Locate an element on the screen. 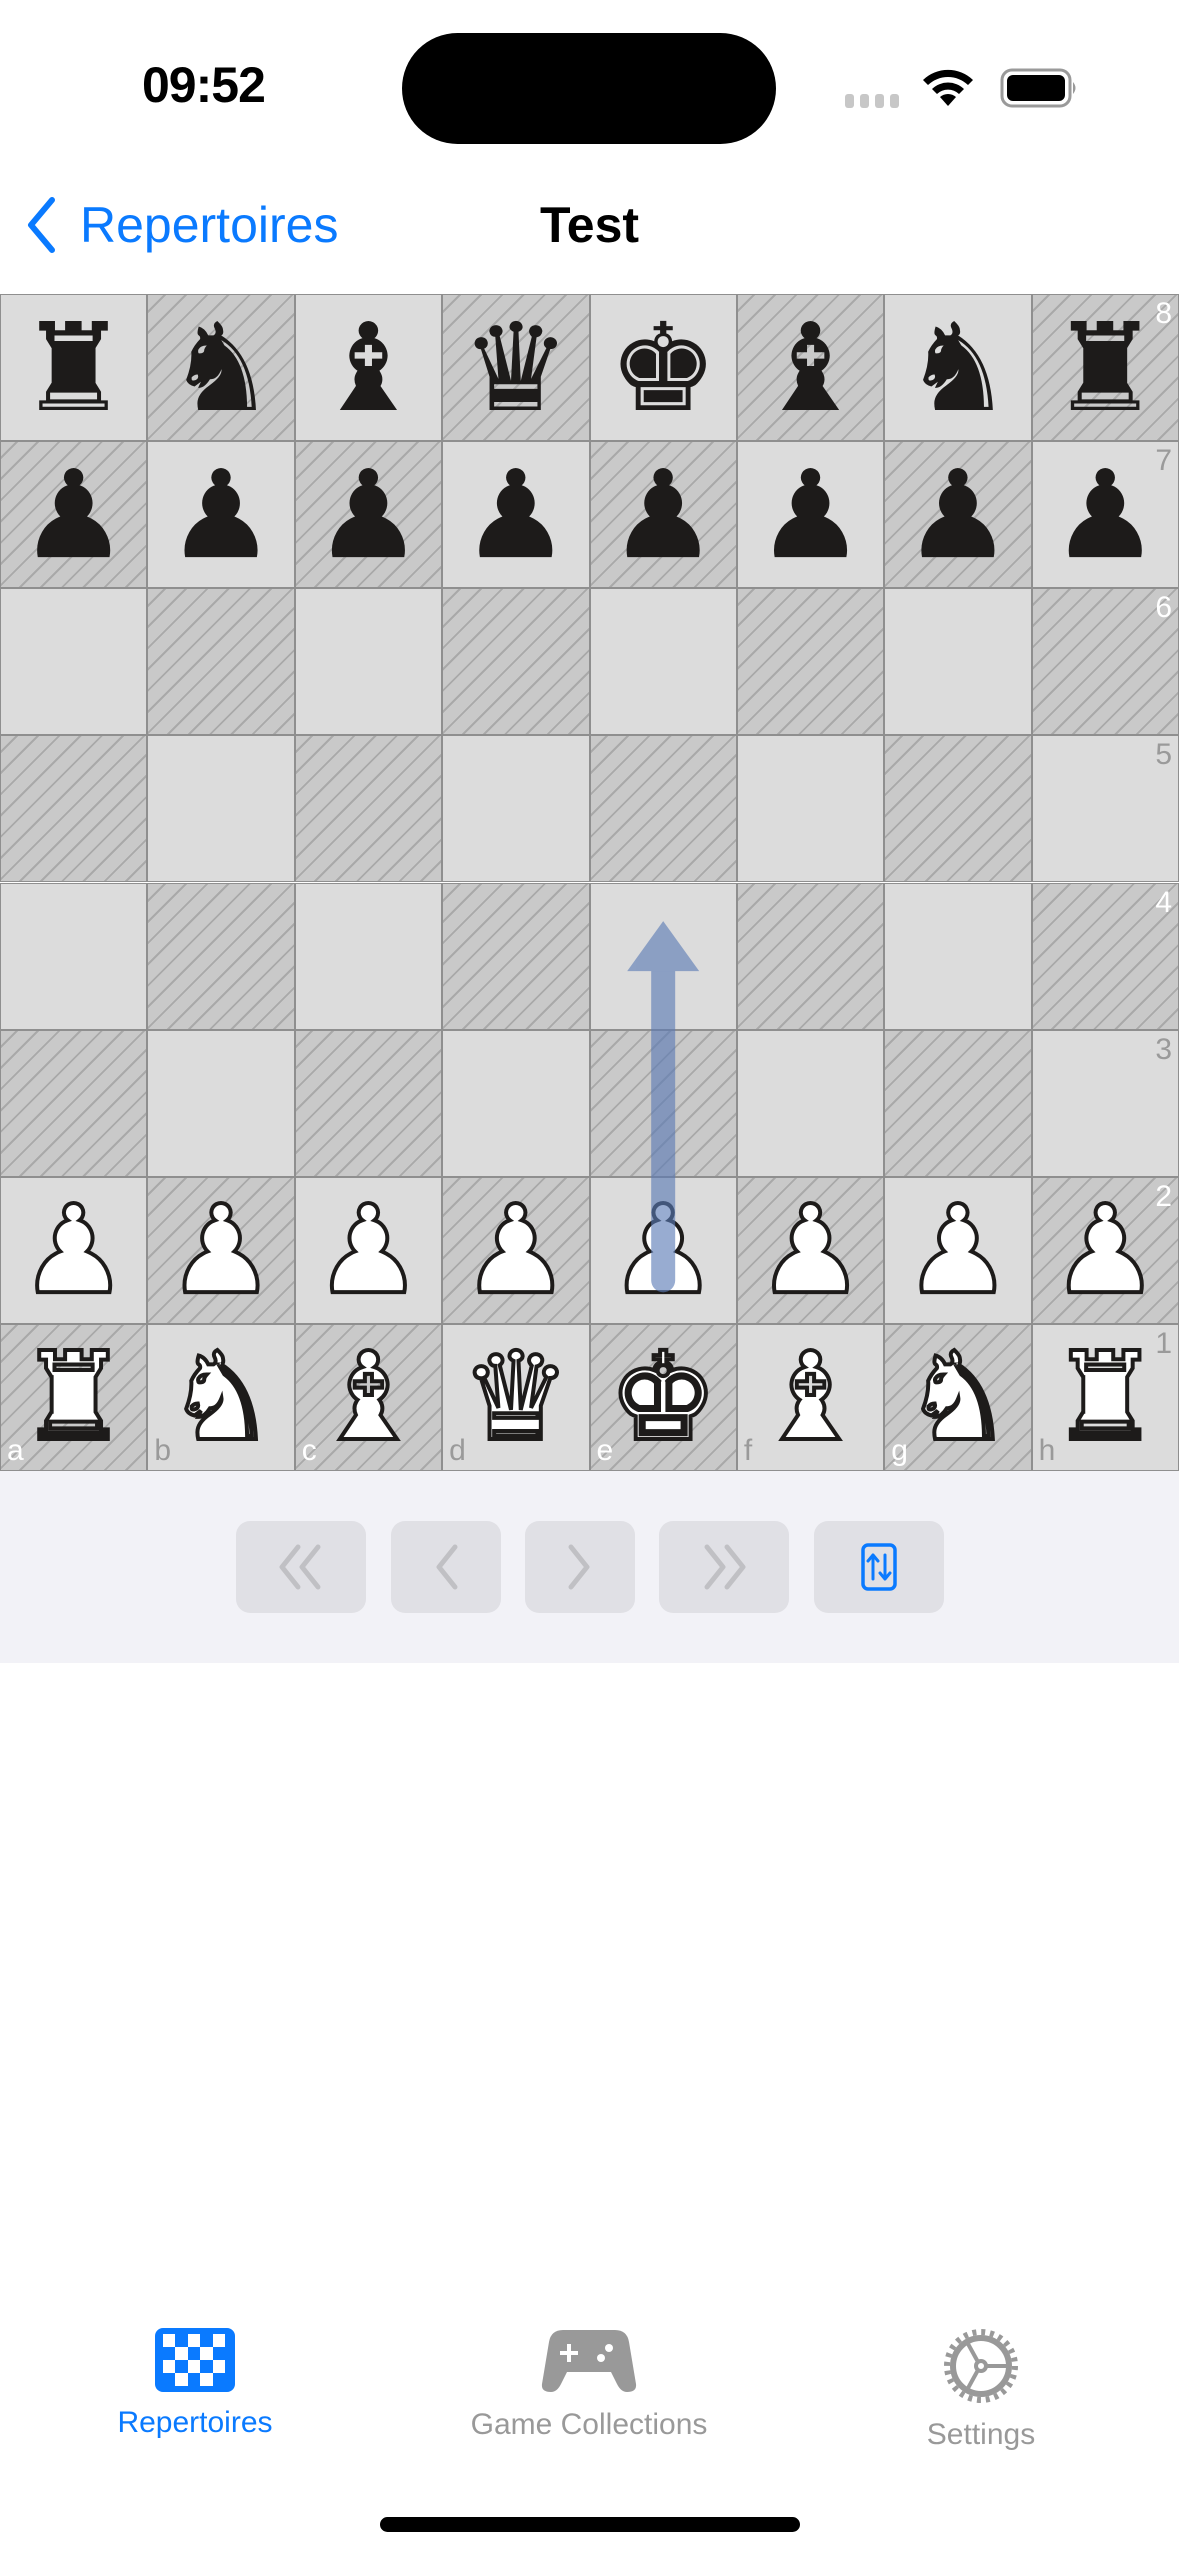 This screenshot has height=2556, width=1179. square-a3 is located at coordinates (74, 1103).